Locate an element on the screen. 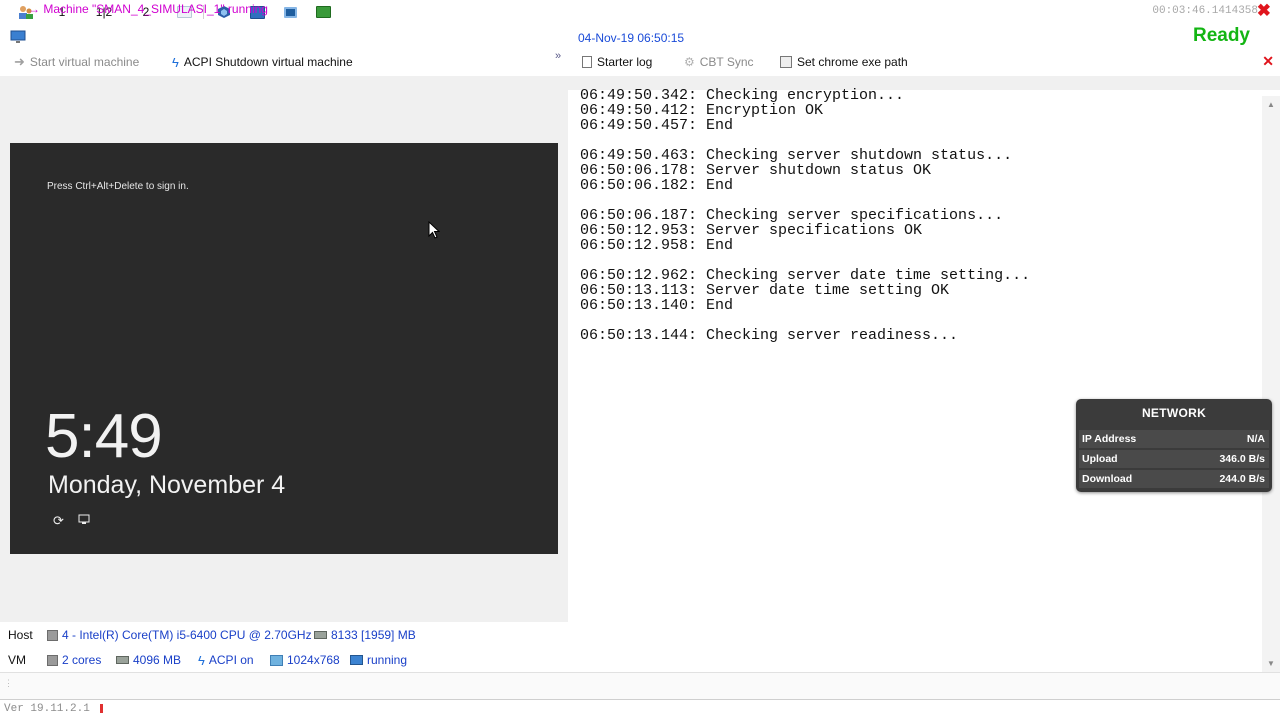 This screenshot has width=1280, height=720. arrow-right-icon: ➜ is located at coordinates (19, 61).